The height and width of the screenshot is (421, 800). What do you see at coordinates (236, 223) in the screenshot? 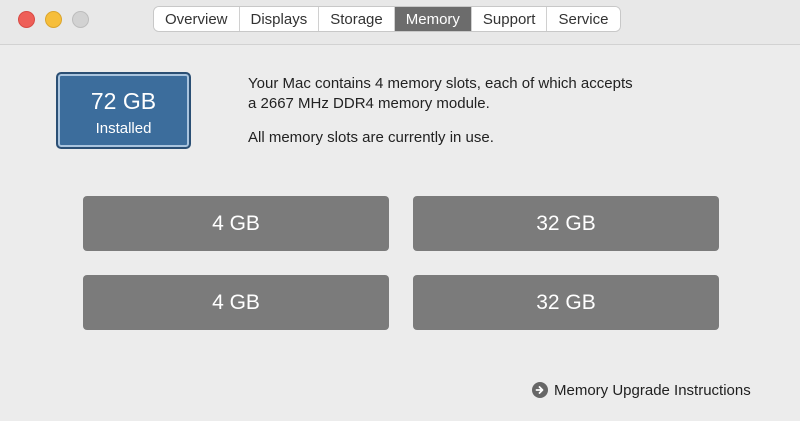
I see `memory-slot-1: 4 GB` at bounding box center [236, 223].